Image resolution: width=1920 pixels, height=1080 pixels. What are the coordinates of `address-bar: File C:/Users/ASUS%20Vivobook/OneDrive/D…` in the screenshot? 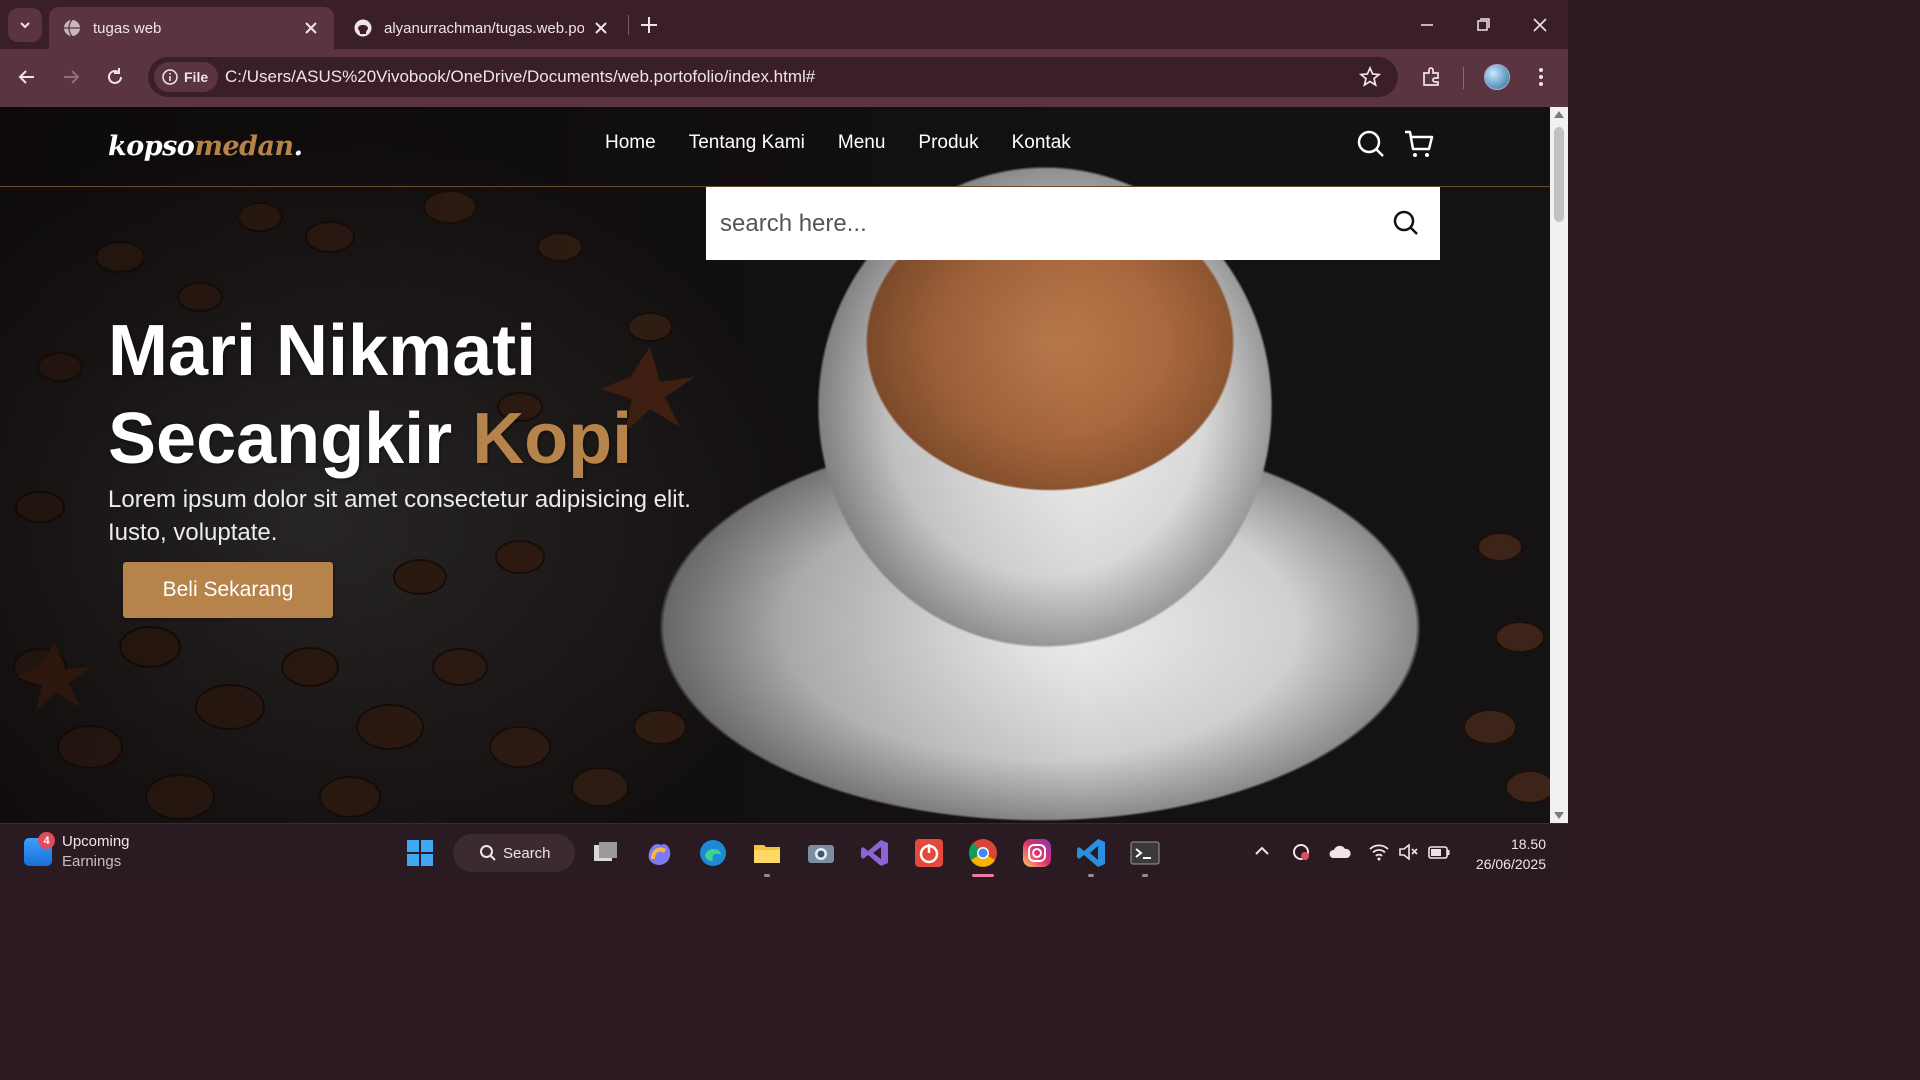 It's located at (773, 77).